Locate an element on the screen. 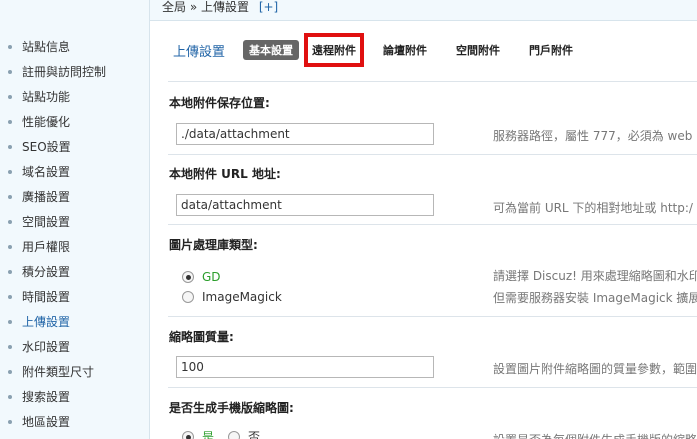  radio-unchecked-icon is located at coordinates (188, 297).